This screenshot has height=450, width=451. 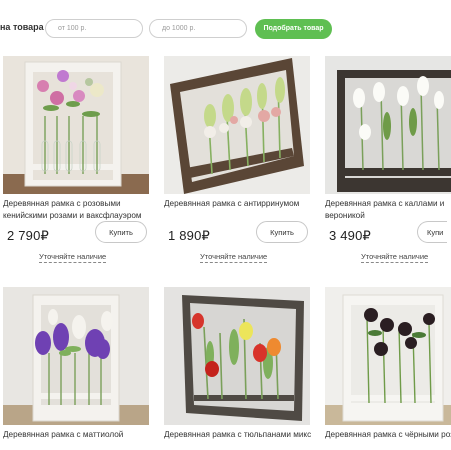 What do you see at coordinates (432, 232) in the screenshot?
I see `buy-button: Купи` at bounding box center [432, 232].